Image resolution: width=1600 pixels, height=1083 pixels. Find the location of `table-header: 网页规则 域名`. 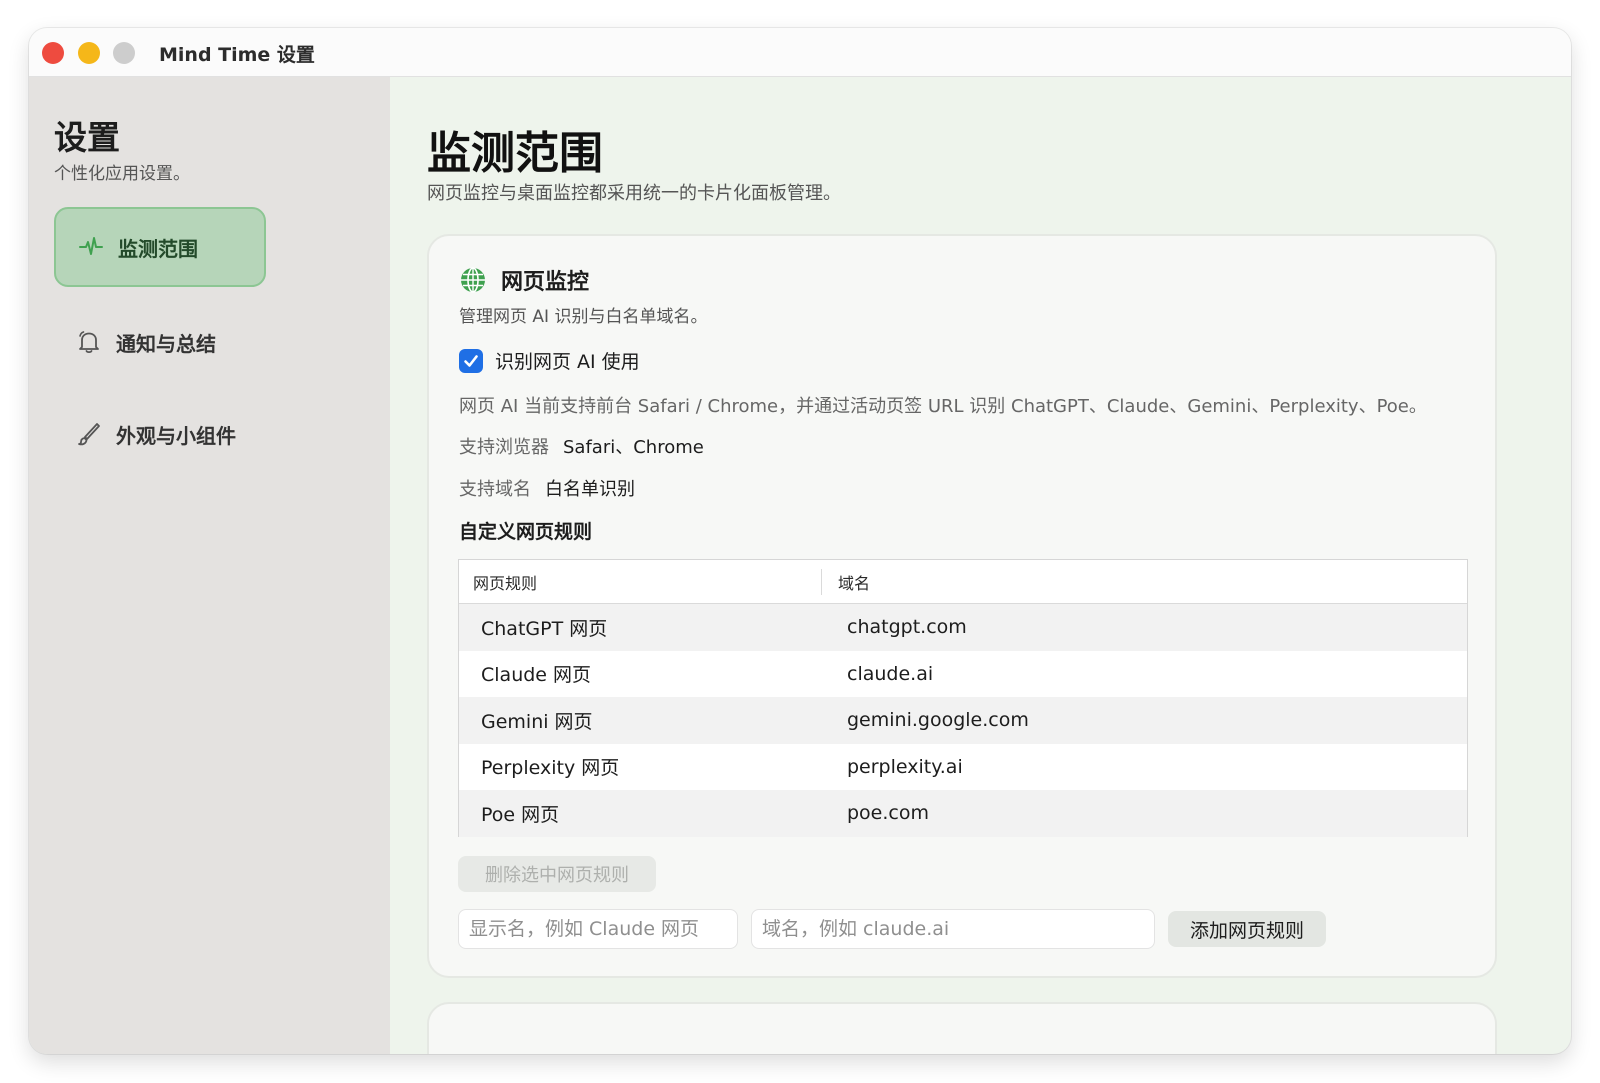

table-header: 网页规则 域名 is located at coordinates (963, 582).